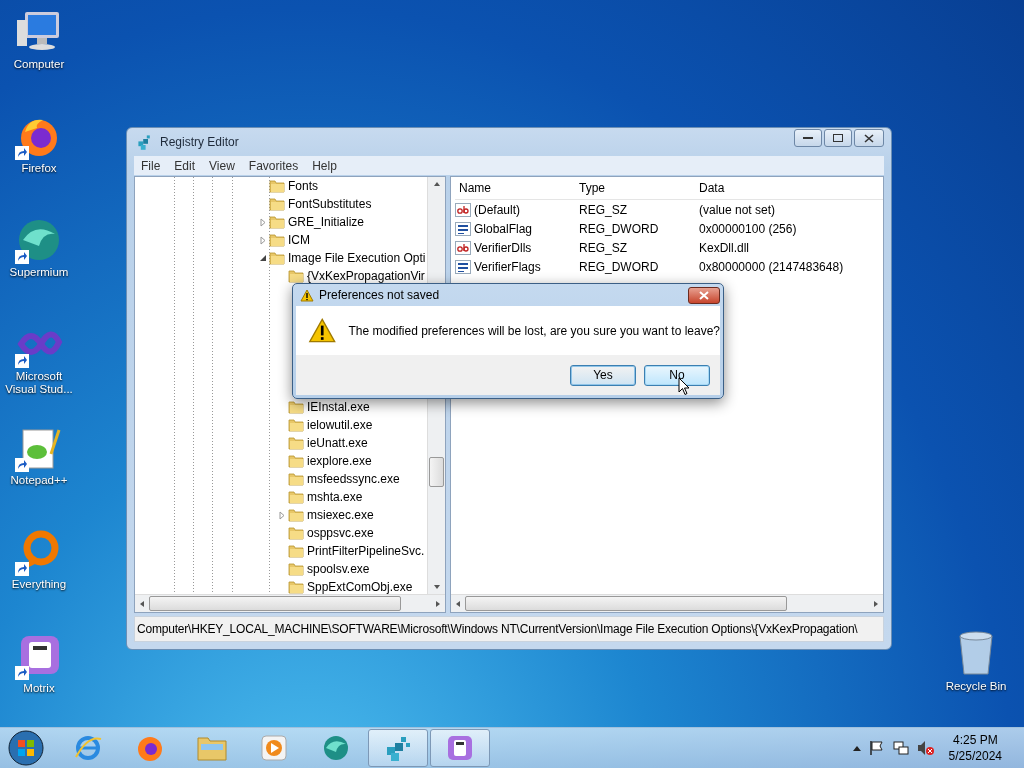 The image size is (1024, 768). What do you see at coordinates (737, 209) in the screenshot?
I see `table-cell-text: (value not set)` at bounding box center [737, 209].